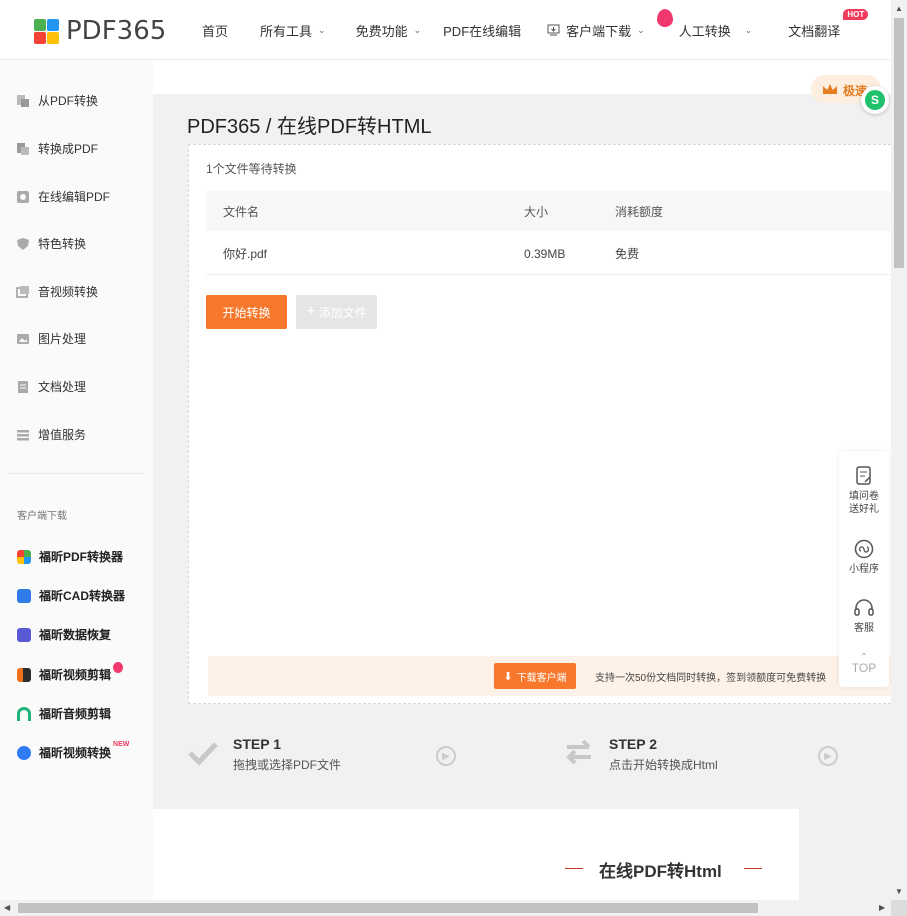 This screenshot has height=916, width=907. What do you see at coordinates (62, 244) in the screenshot?
I see `sidebar-item-label: 特色转换` at bounding box center [62, 244].